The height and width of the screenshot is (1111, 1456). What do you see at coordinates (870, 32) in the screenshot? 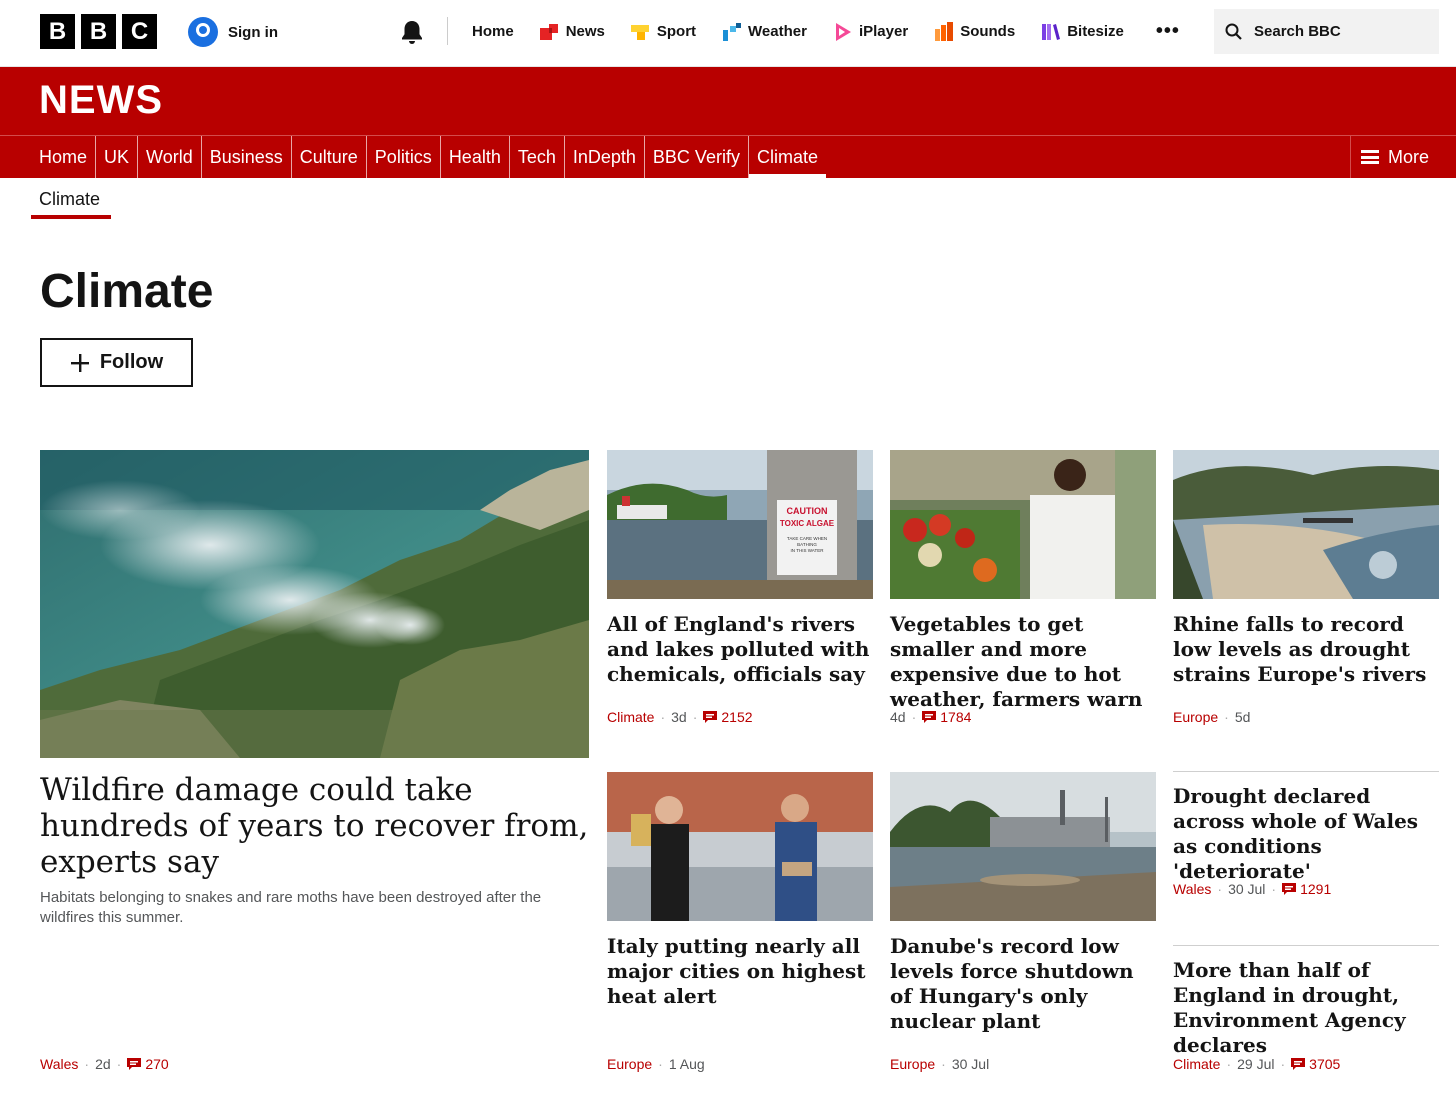
I see `global-nav-iplayer: iPlayer` at bounding box center [870, 32].